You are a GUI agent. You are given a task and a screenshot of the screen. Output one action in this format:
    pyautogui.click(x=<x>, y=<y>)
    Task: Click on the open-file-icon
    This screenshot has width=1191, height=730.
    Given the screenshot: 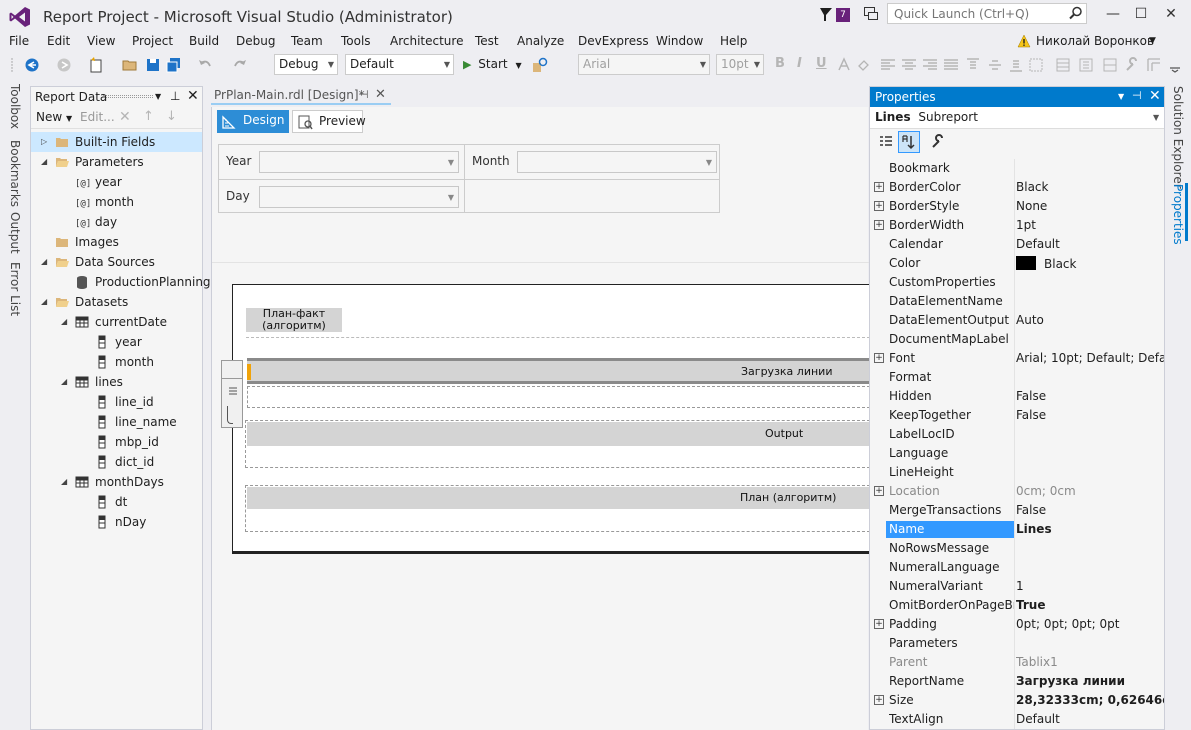 What is the action you would take?
    pyautogui.click(x=130, y=65)
    